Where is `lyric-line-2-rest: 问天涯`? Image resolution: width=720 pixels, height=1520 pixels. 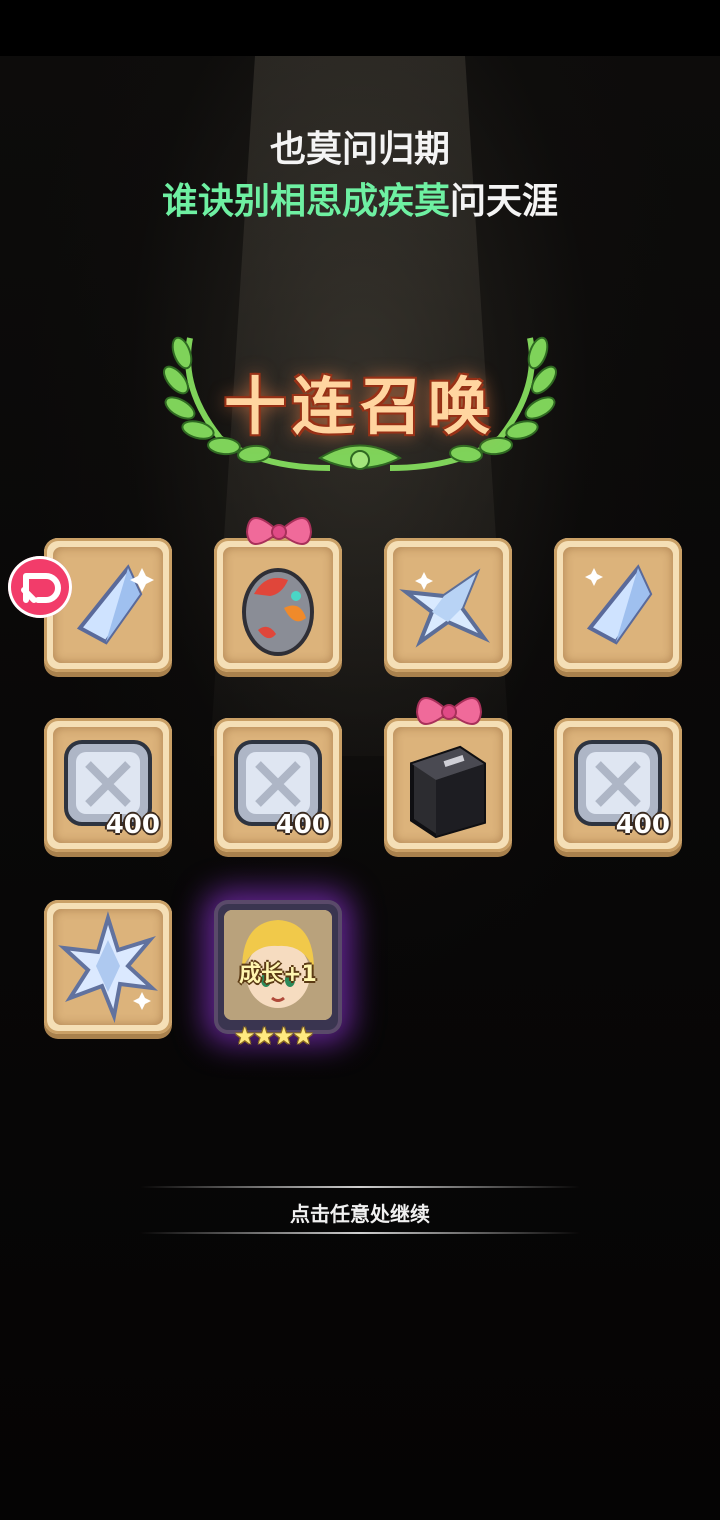
lyric-line-2-rest: 问天涯 is located at coordinates (504, 201).